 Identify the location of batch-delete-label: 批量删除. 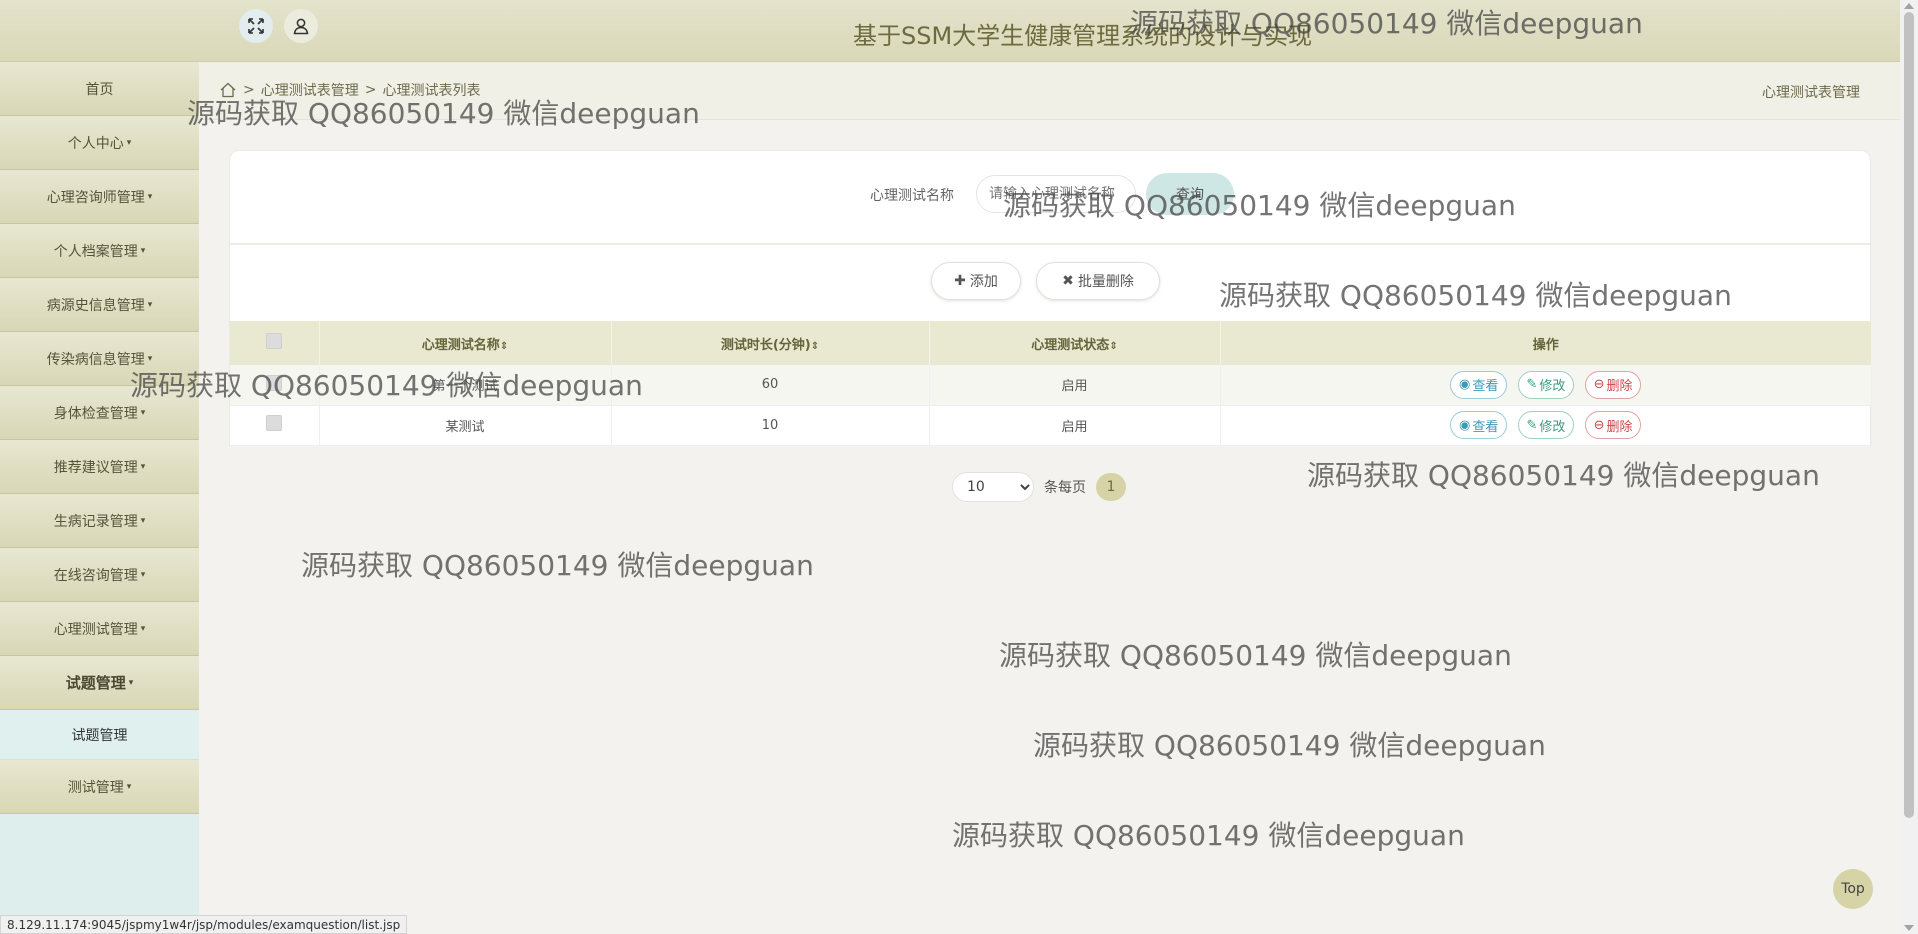
(1105, 282).